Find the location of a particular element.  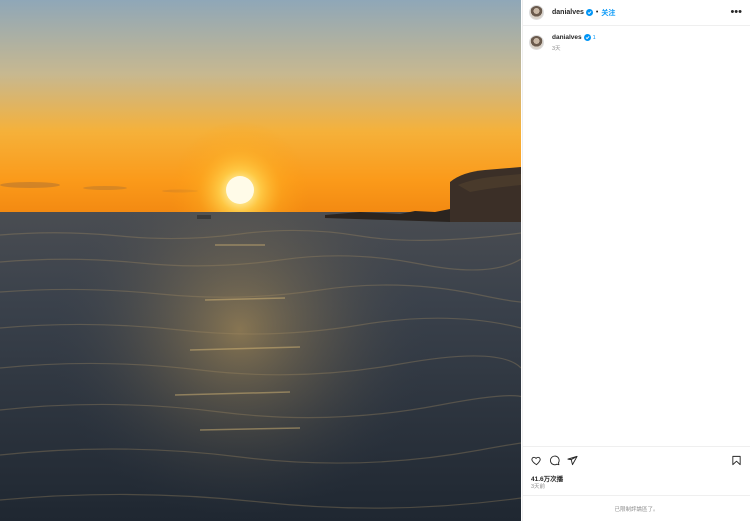

action-bar is located at coordinates (636, 460).